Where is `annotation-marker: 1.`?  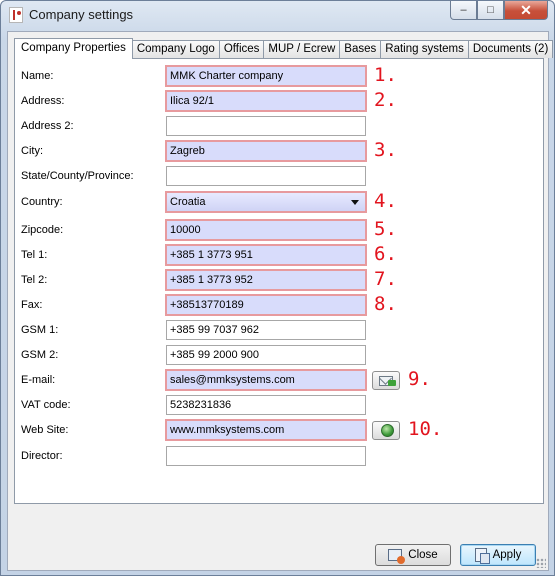 annotation-marker: 1. is located at coordinates (385, 75).